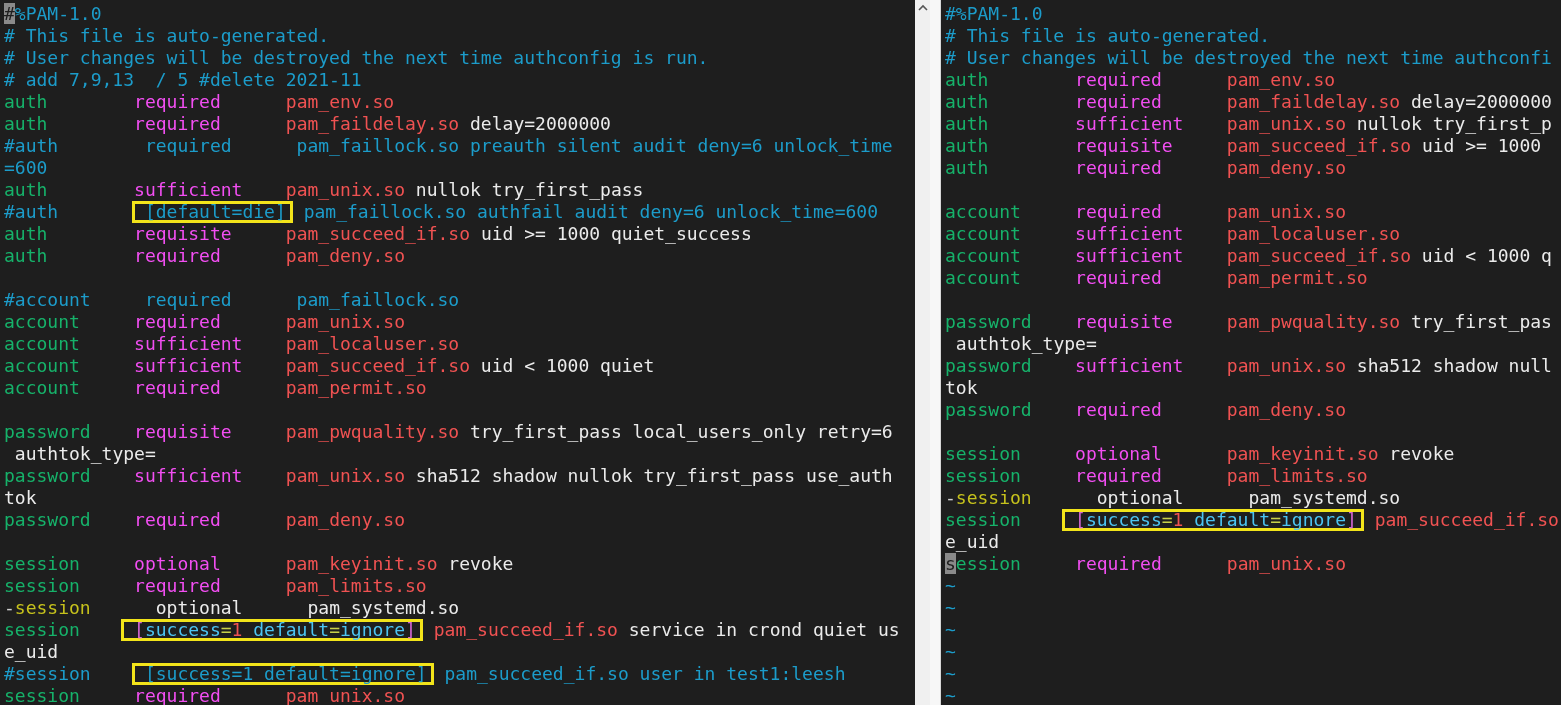 This screenshot has width=1561, height=705. What do you see at coordinates (1248, 57) in the screenshot?
I see `comment-text: # User changes will be destroyed the next time authconfi` at bounding box center [1248, 57].